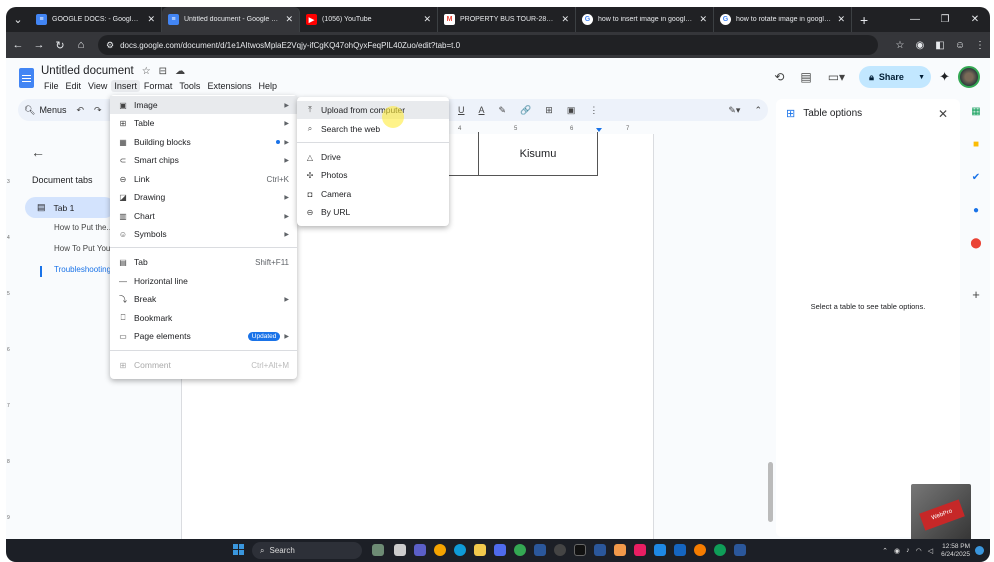 This screenshot has width=994, height=562. What do you see at coordinates (507, 19) in the screenshot?
I see `browser-tab: M PROPERTY BUS TOUR-28TH JUNE ✕` at bounding box center [507, 19].